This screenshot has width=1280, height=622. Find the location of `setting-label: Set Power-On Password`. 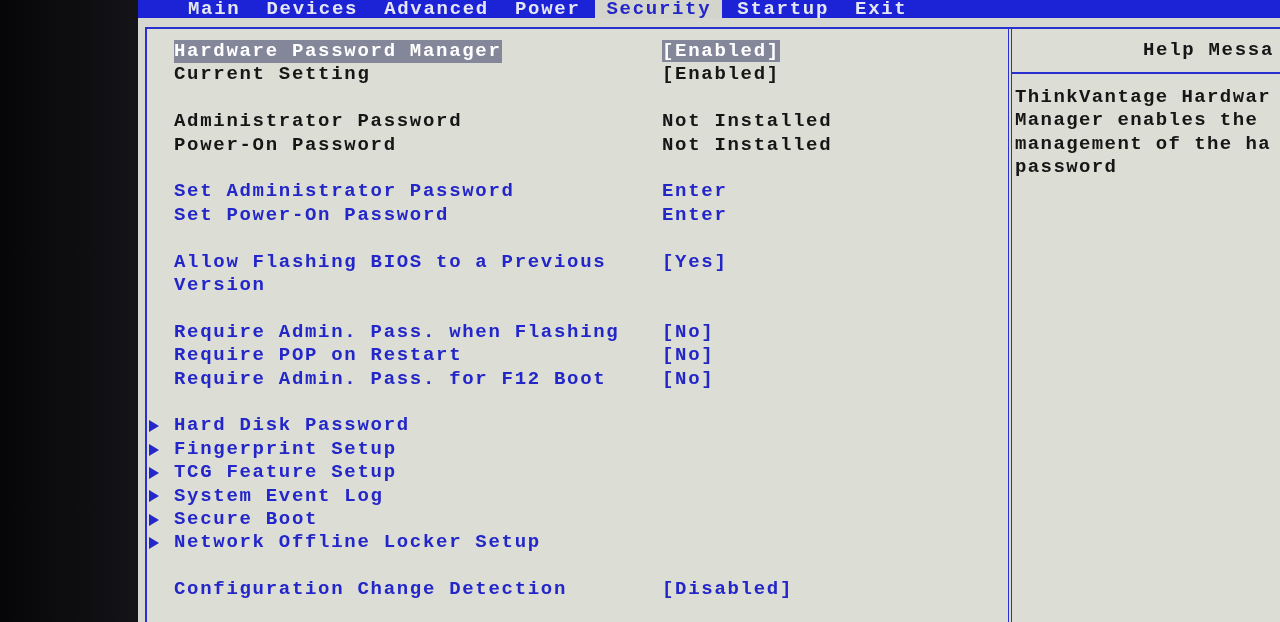

setting-label: Set Power-On Password is located at coordinates (312, 215).